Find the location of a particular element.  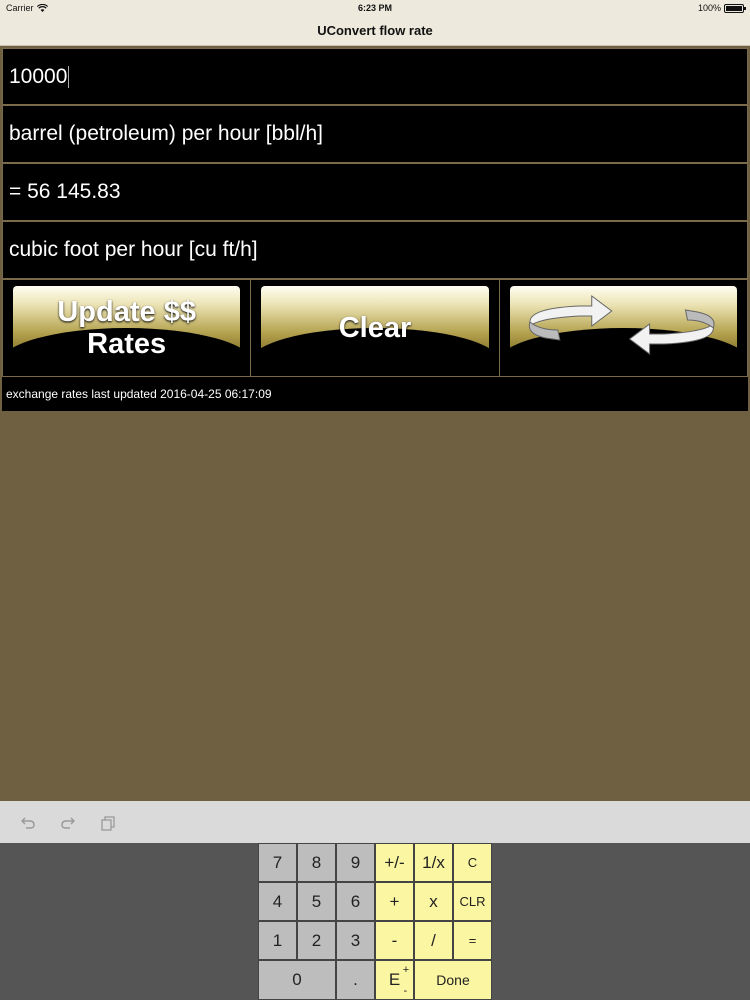

key-minus: - is located at coordinates (394, 940).